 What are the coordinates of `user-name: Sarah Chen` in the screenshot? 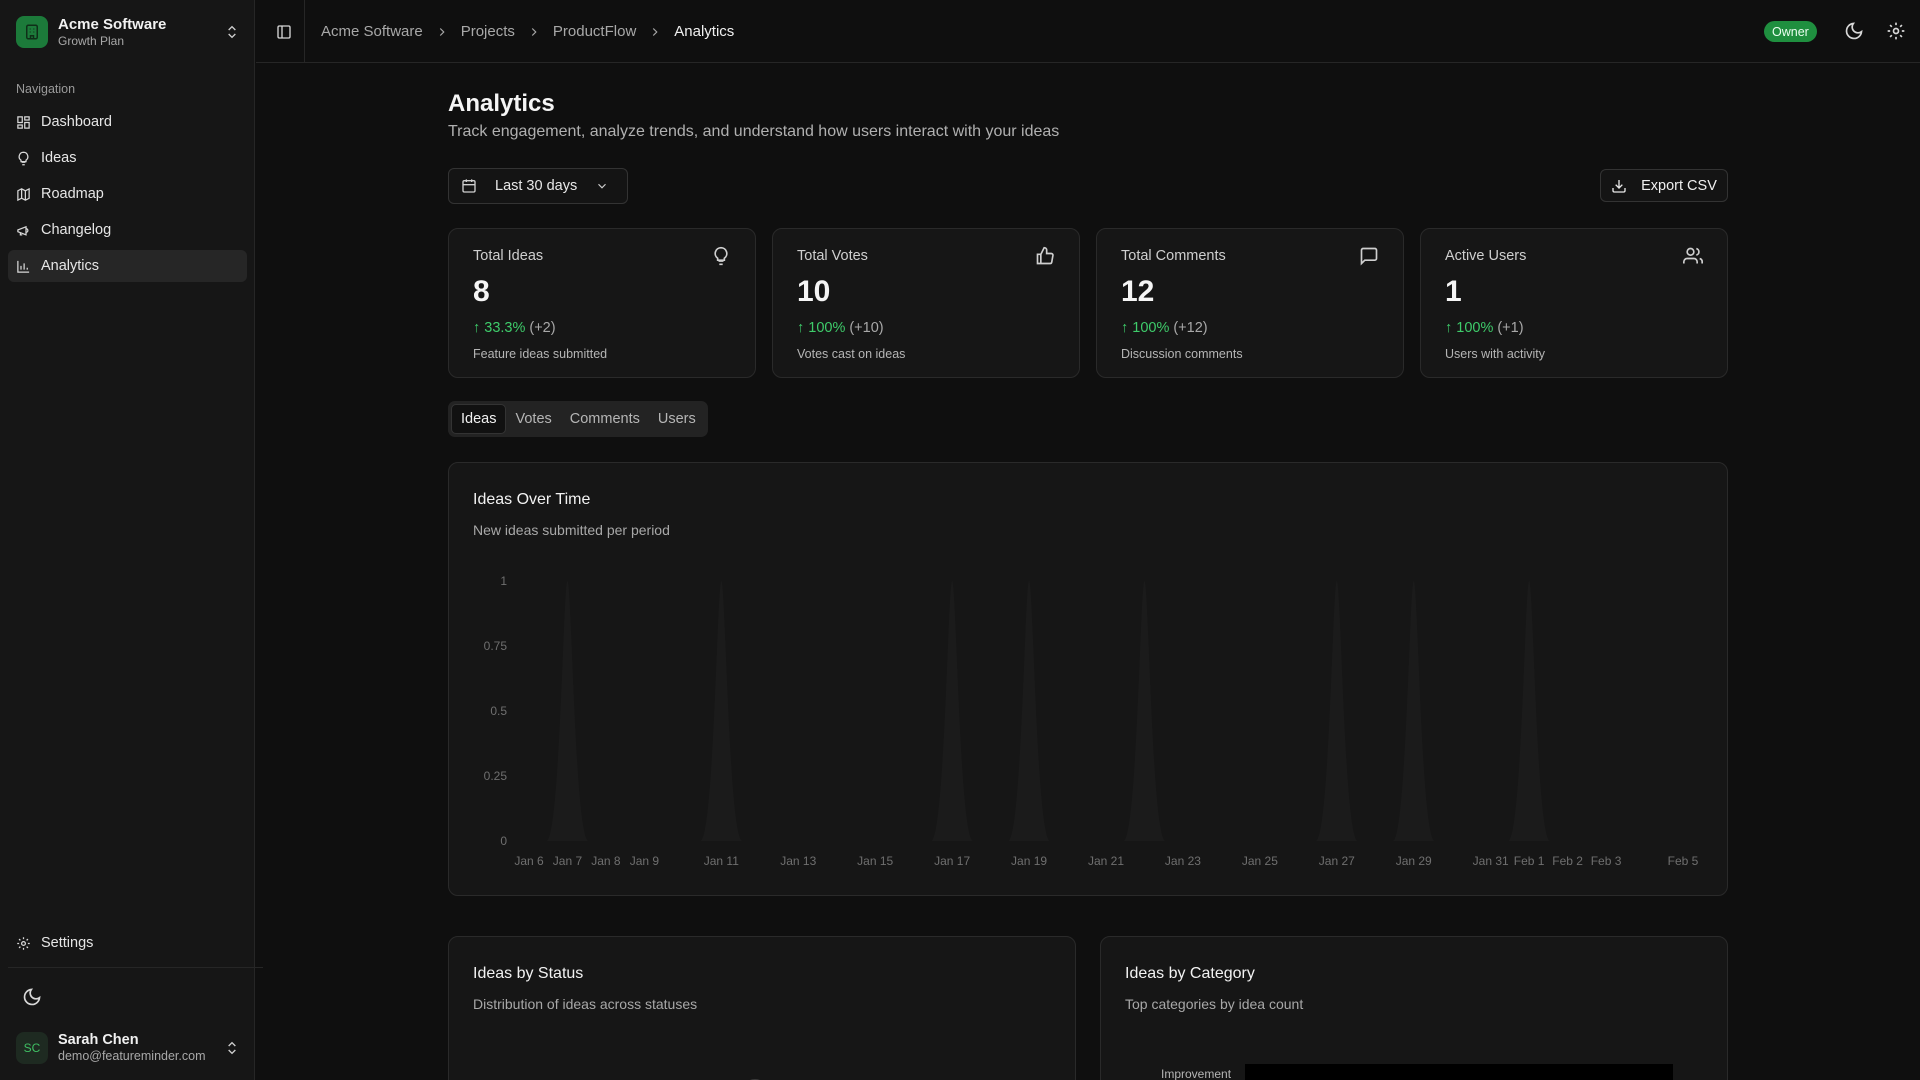 It's located at (98, 1040).